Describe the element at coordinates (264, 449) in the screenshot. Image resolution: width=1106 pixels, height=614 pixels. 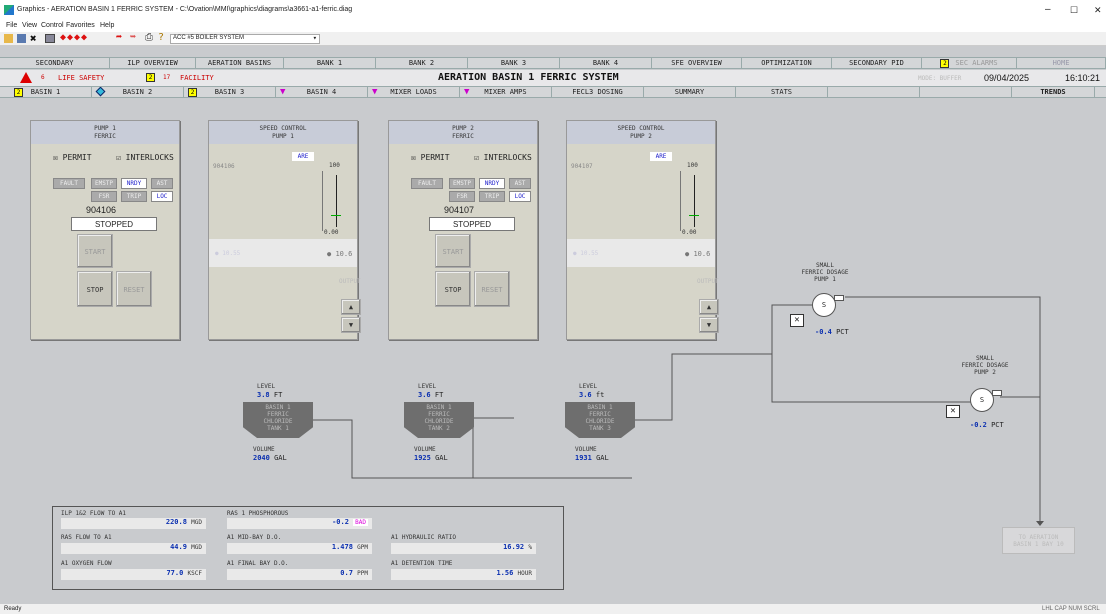
I see `tank-1-volume-label: VOLUME` at that location.